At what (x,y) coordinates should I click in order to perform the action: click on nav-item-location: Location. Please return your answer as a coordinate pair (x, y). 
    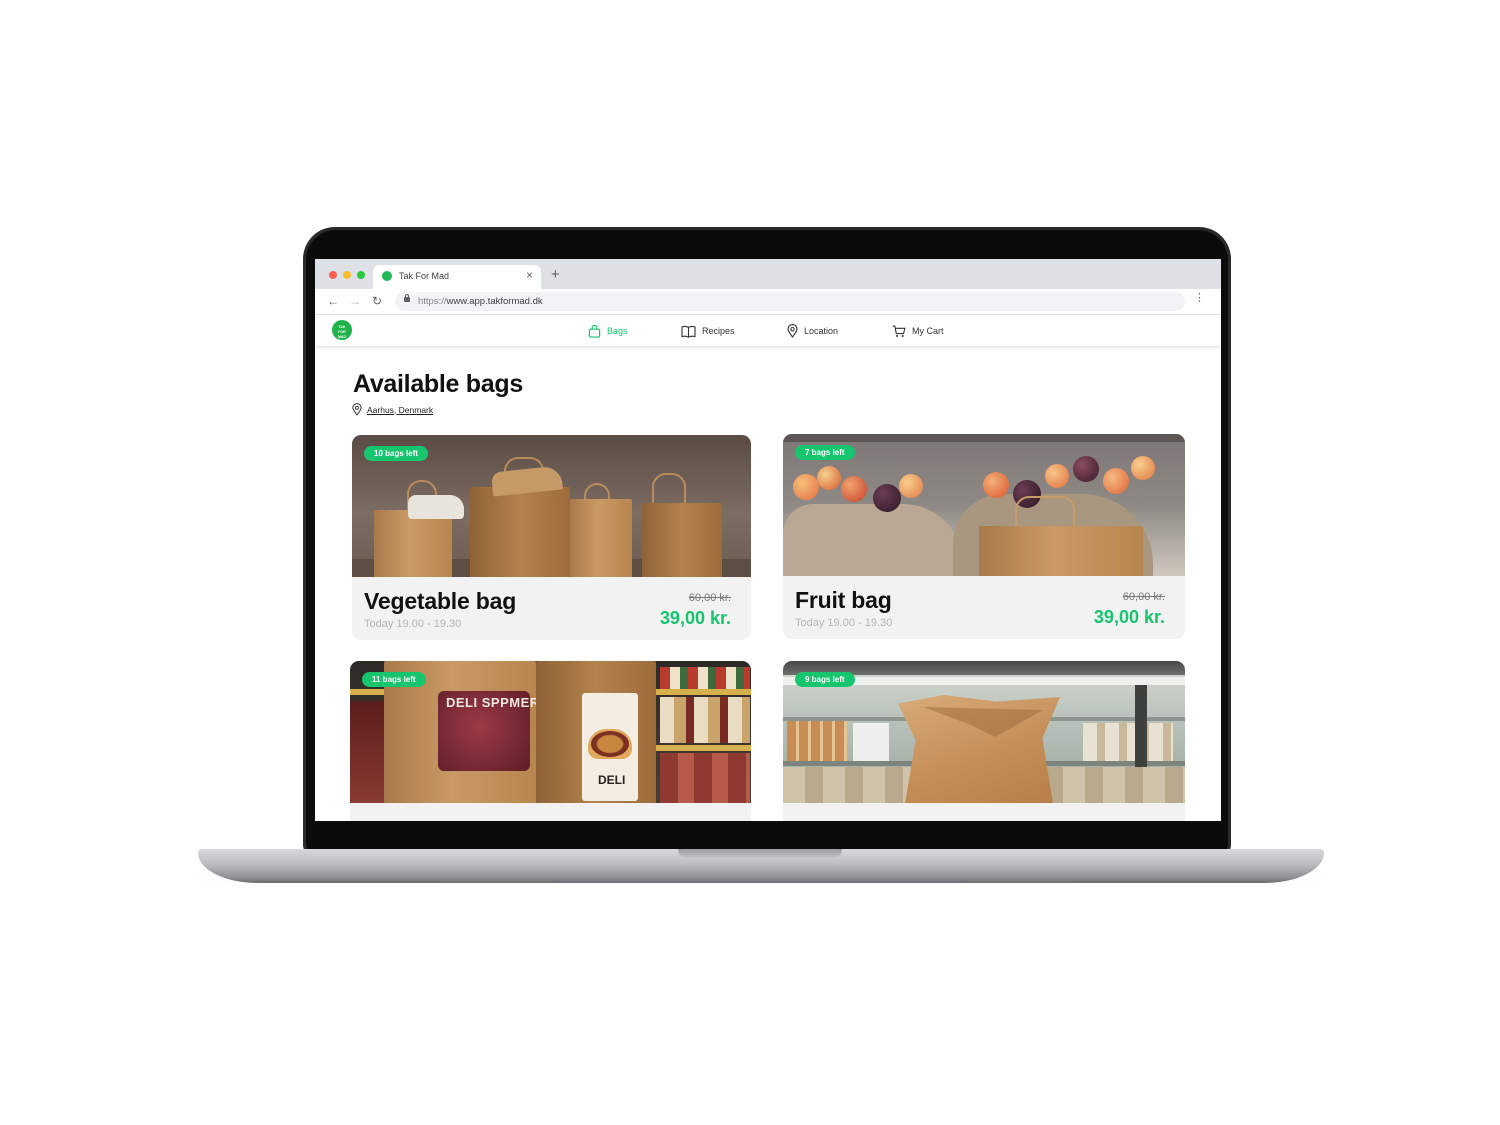
    Looking at the image, I should click on (812, 331).